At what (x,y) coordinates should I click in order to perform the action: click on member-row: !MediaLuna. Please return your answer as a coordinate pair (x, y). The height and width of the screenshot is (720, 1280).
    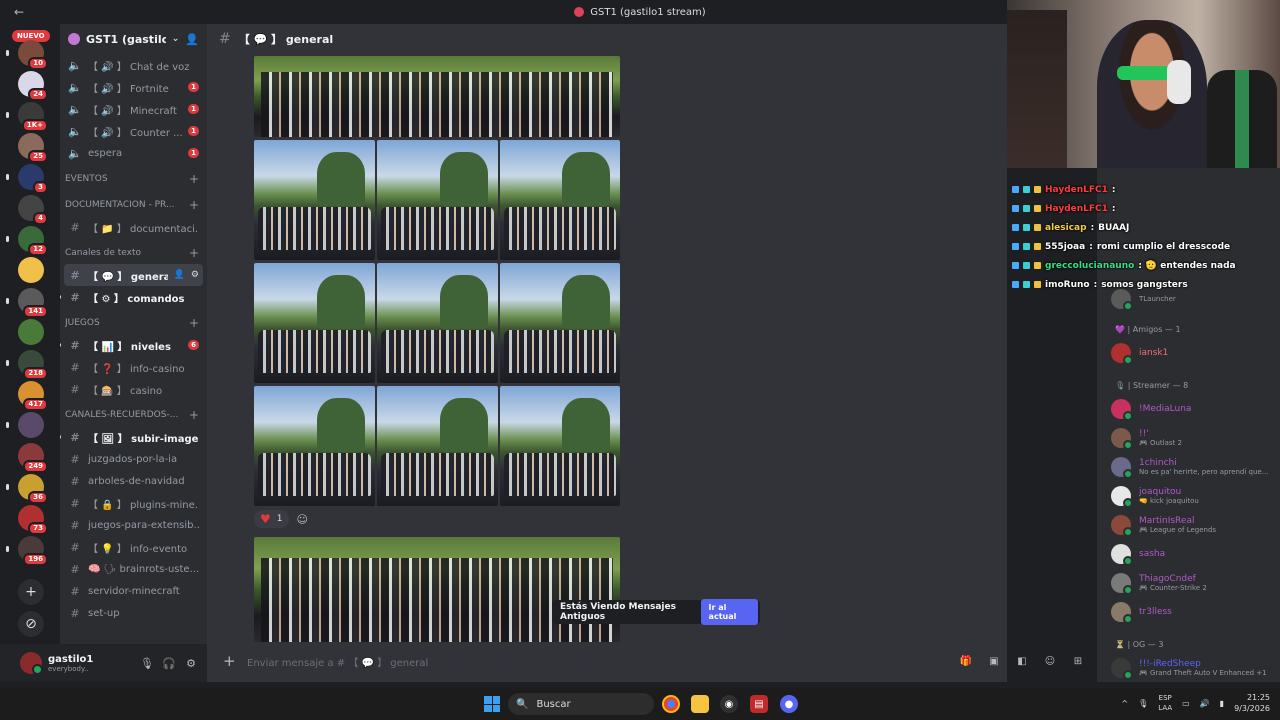
    Looking at the image, I should click on (1193, 409).